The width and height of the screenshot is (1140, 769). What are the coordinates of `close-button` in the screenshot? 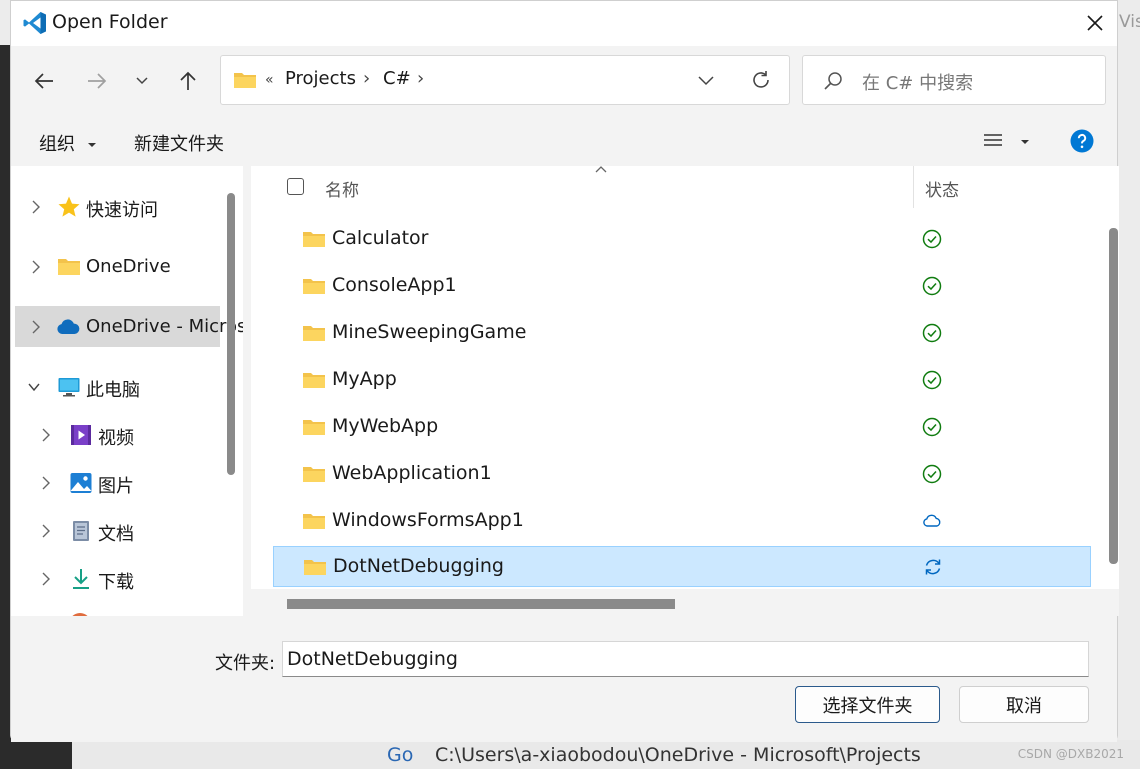 It's located at (1095, 23).